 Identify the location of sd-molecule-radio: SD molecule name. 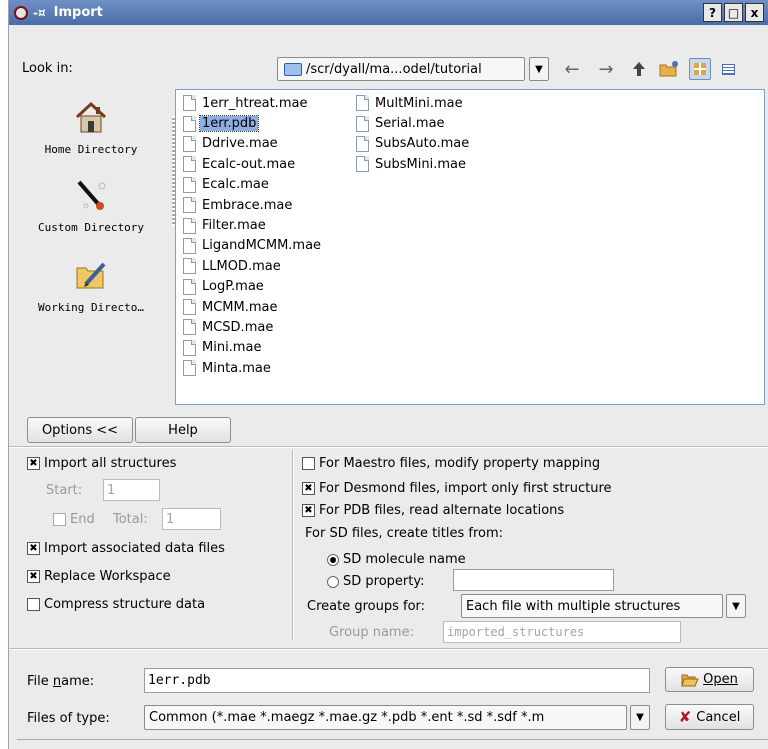
(396, 559).